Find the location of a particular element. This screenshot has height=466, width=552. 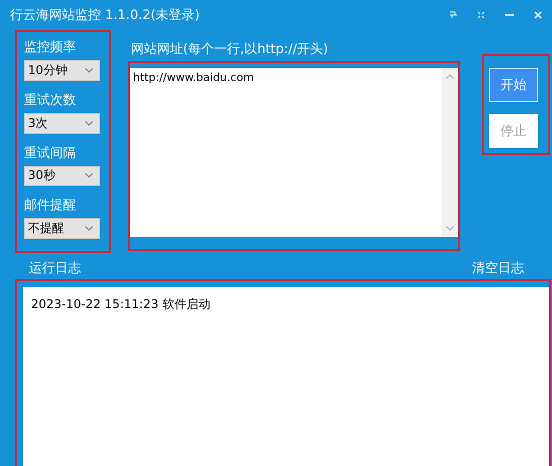

setting-label: 重试次数 is located at coordinates (50, 100).